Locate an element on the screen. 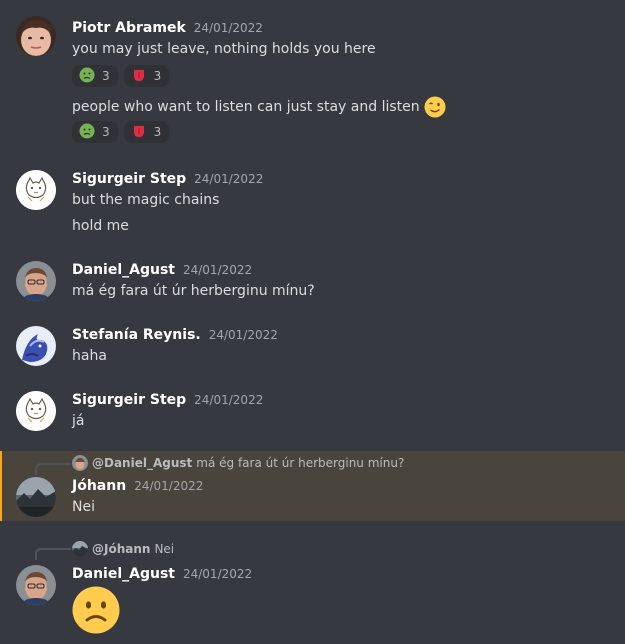  frowning-face-icon is located at coordinates (96, 612).